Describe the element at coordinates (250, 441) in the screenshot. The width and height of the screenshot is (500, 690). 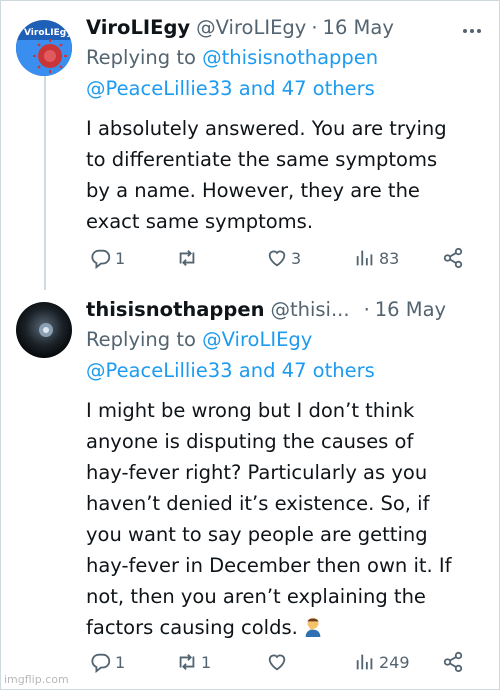
I see `tweet-text-line: anyone is disputing the causes of` at that location.